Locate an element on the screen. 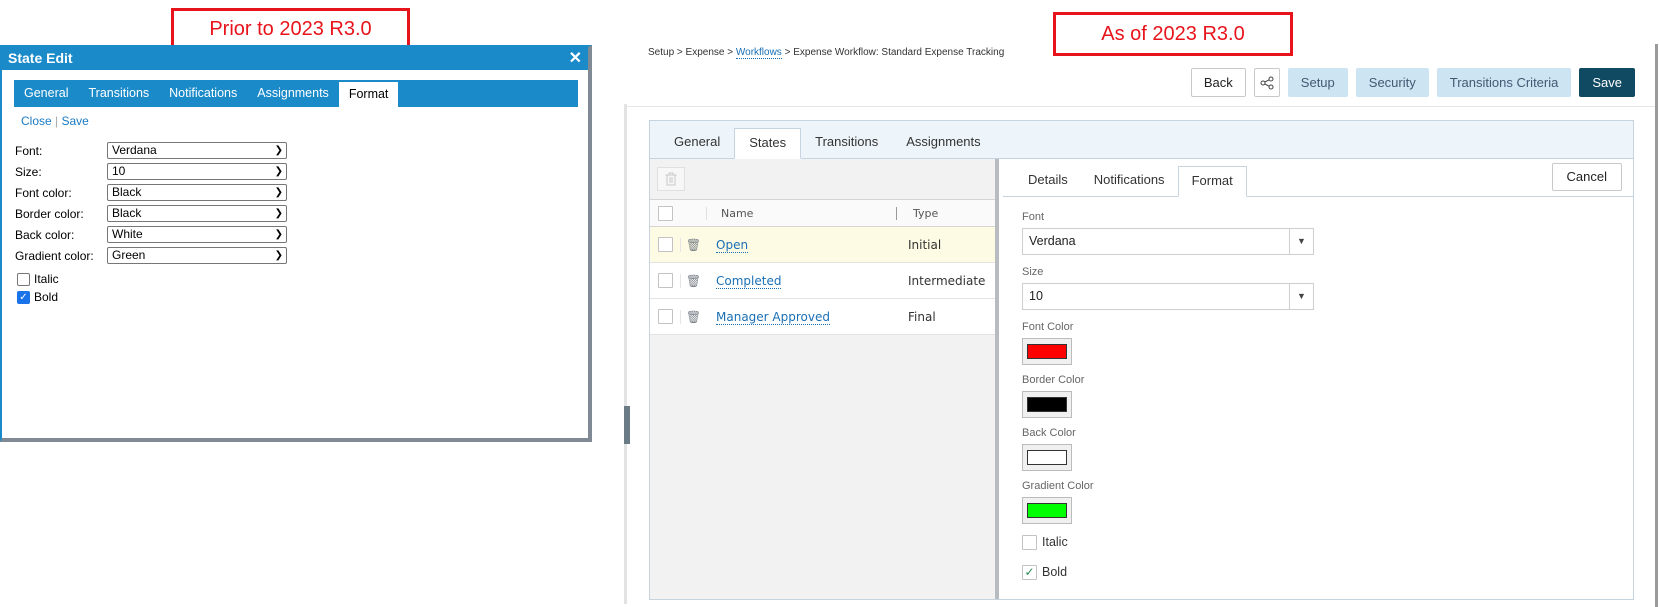 This screenshot has width=1659, height=607. delete-selected-button is located at coordinates (671, 179).